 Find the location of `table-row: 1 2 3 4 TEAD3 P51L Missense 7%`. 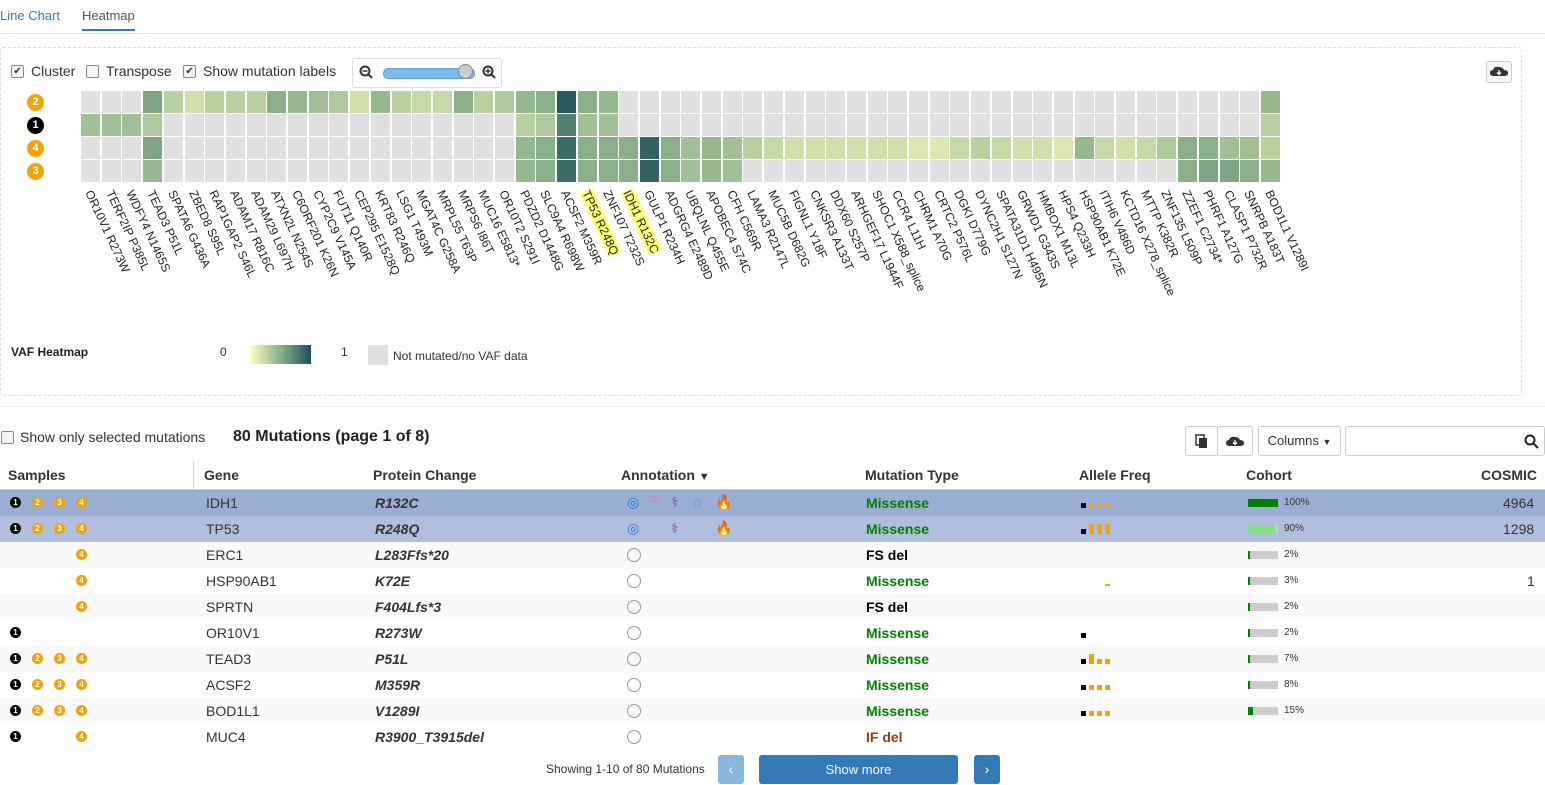

table-row: 1 2 3 4 TEAD3 P51L Missense 7% is located at coordinates (772, 659).